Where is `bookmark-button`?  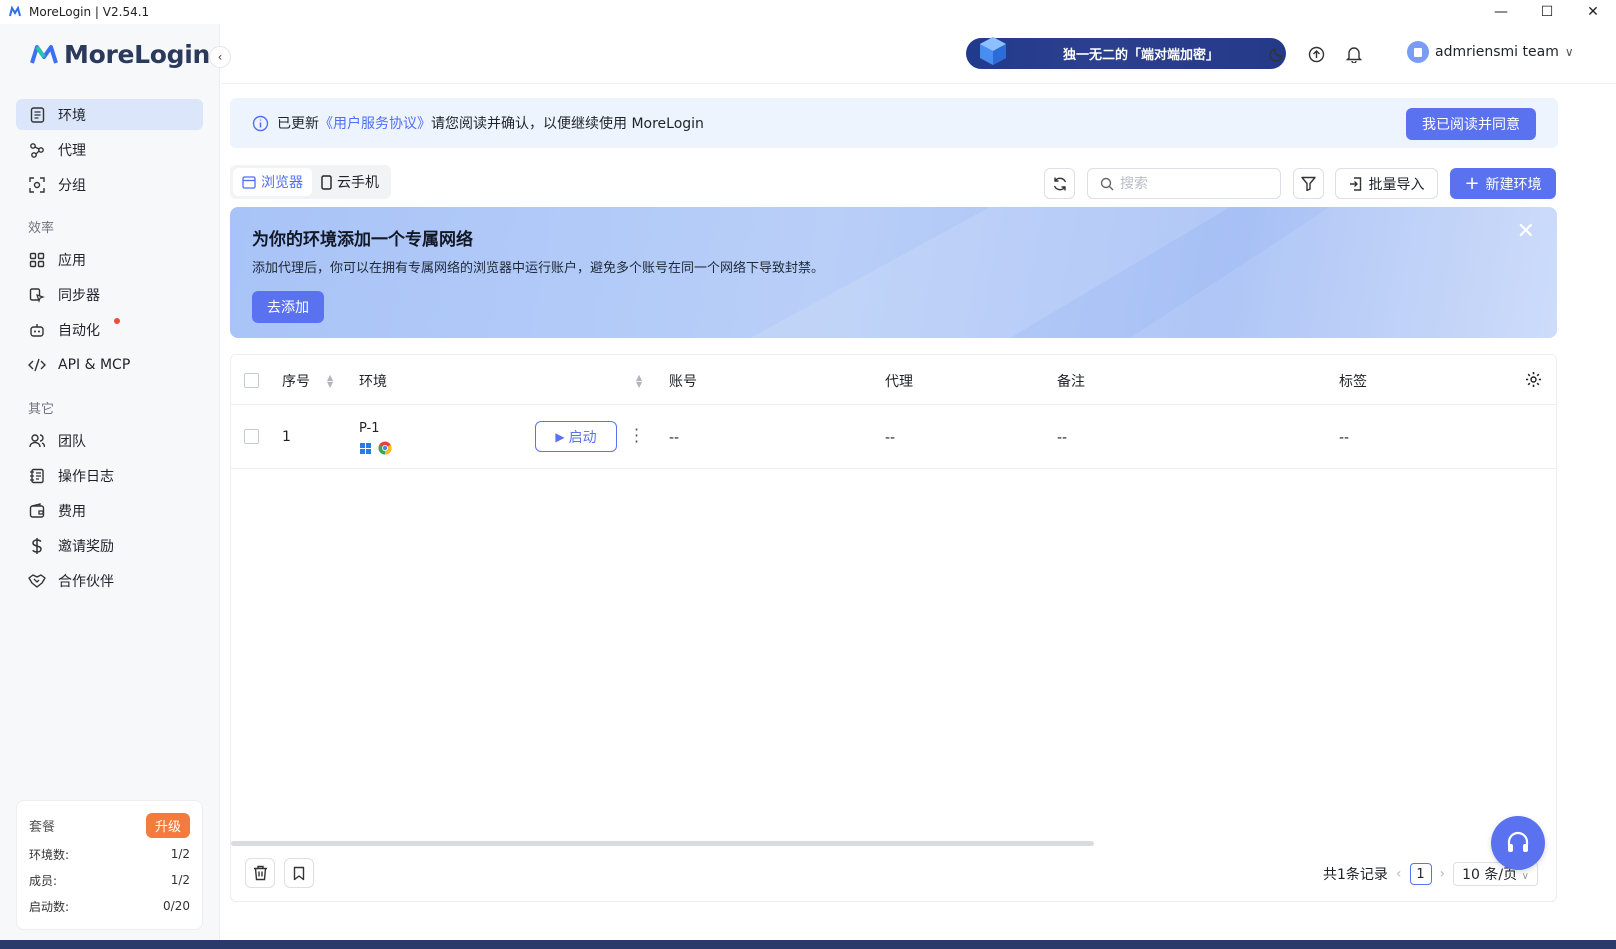
bookmark-button is located at coordinates (299, 873).